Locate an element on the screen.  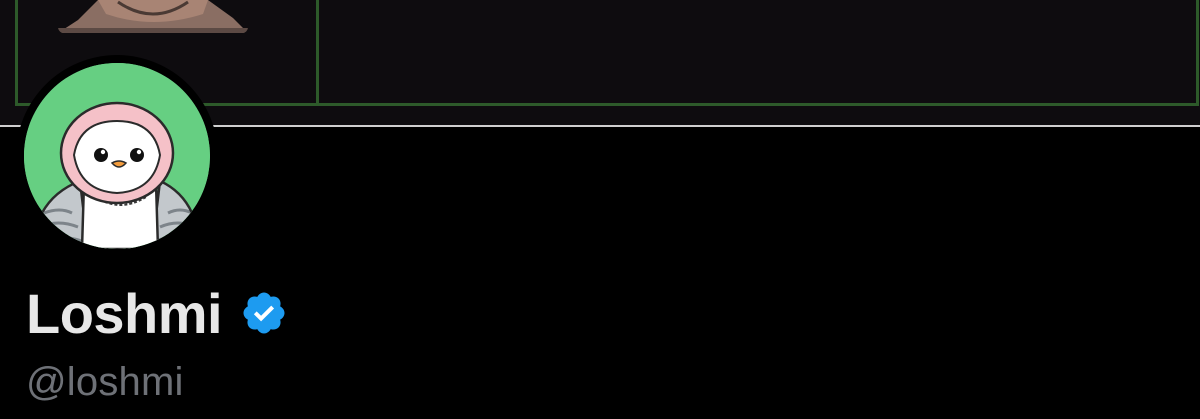
verified-checkmark-icon is located at coordinates (264, 313).